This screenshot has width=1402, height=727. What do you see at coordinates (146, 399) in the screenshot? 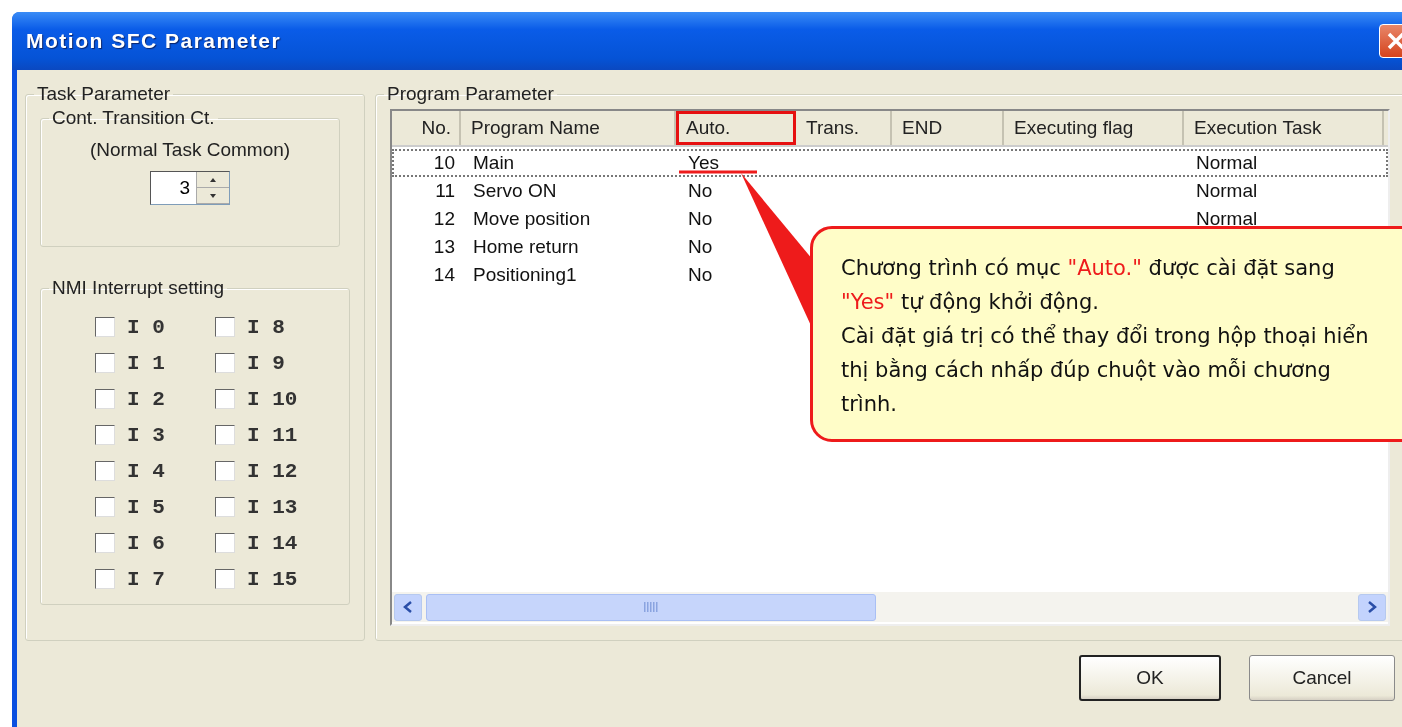
I see `checkbox-label: I 2` at bounding box center [146, 399].